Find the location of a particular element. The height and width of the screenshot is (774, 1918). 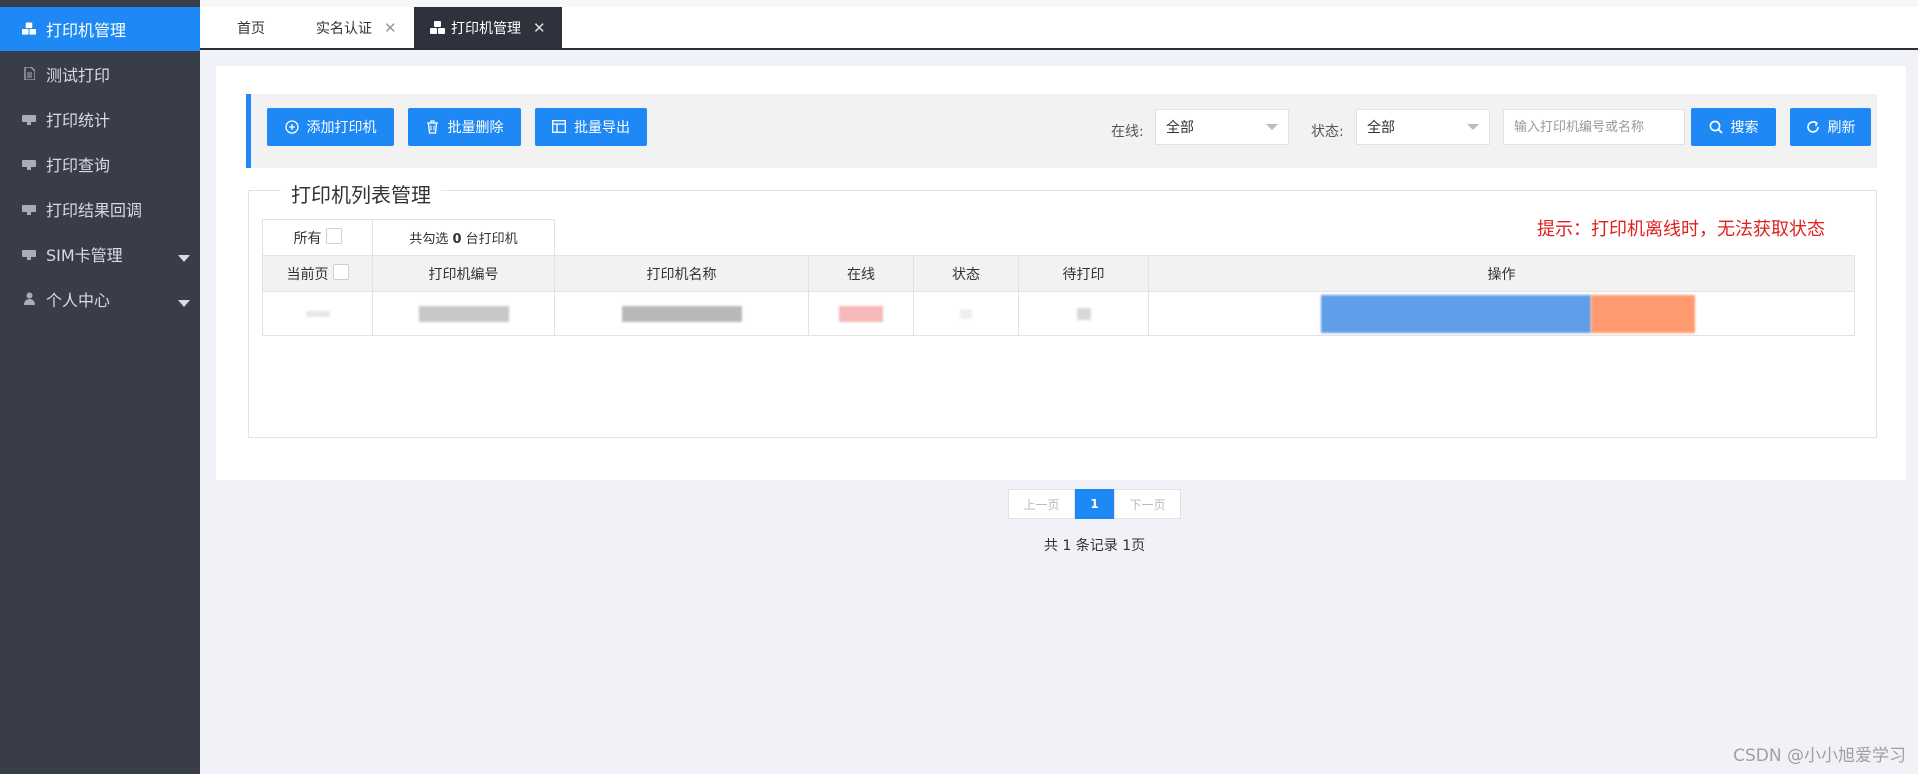

row-checkbox-cell is located at coordinates (317, 313).